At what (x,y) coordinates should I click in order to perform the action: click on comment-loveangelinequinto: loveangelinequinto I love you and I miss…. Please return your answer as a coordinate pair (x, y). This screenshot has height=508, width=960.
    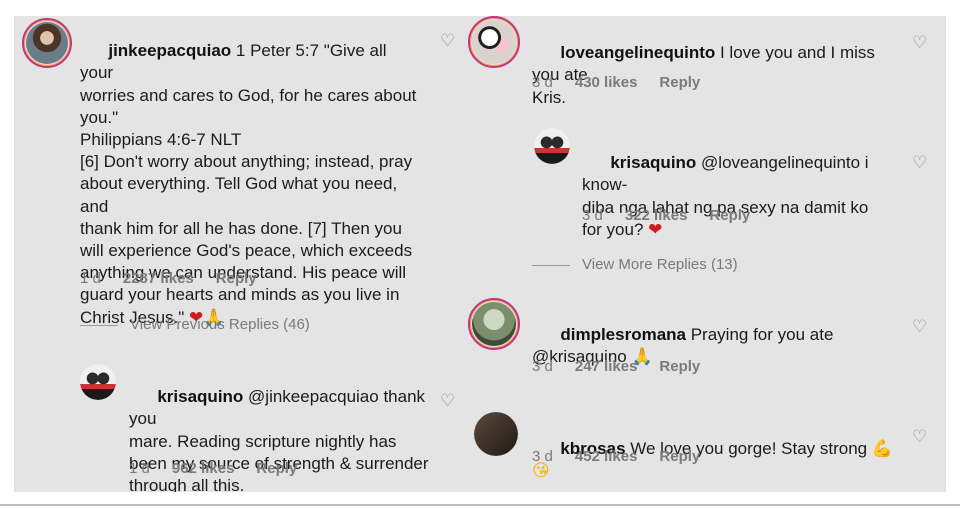
    Looking at the image, I should click on (702, 66).